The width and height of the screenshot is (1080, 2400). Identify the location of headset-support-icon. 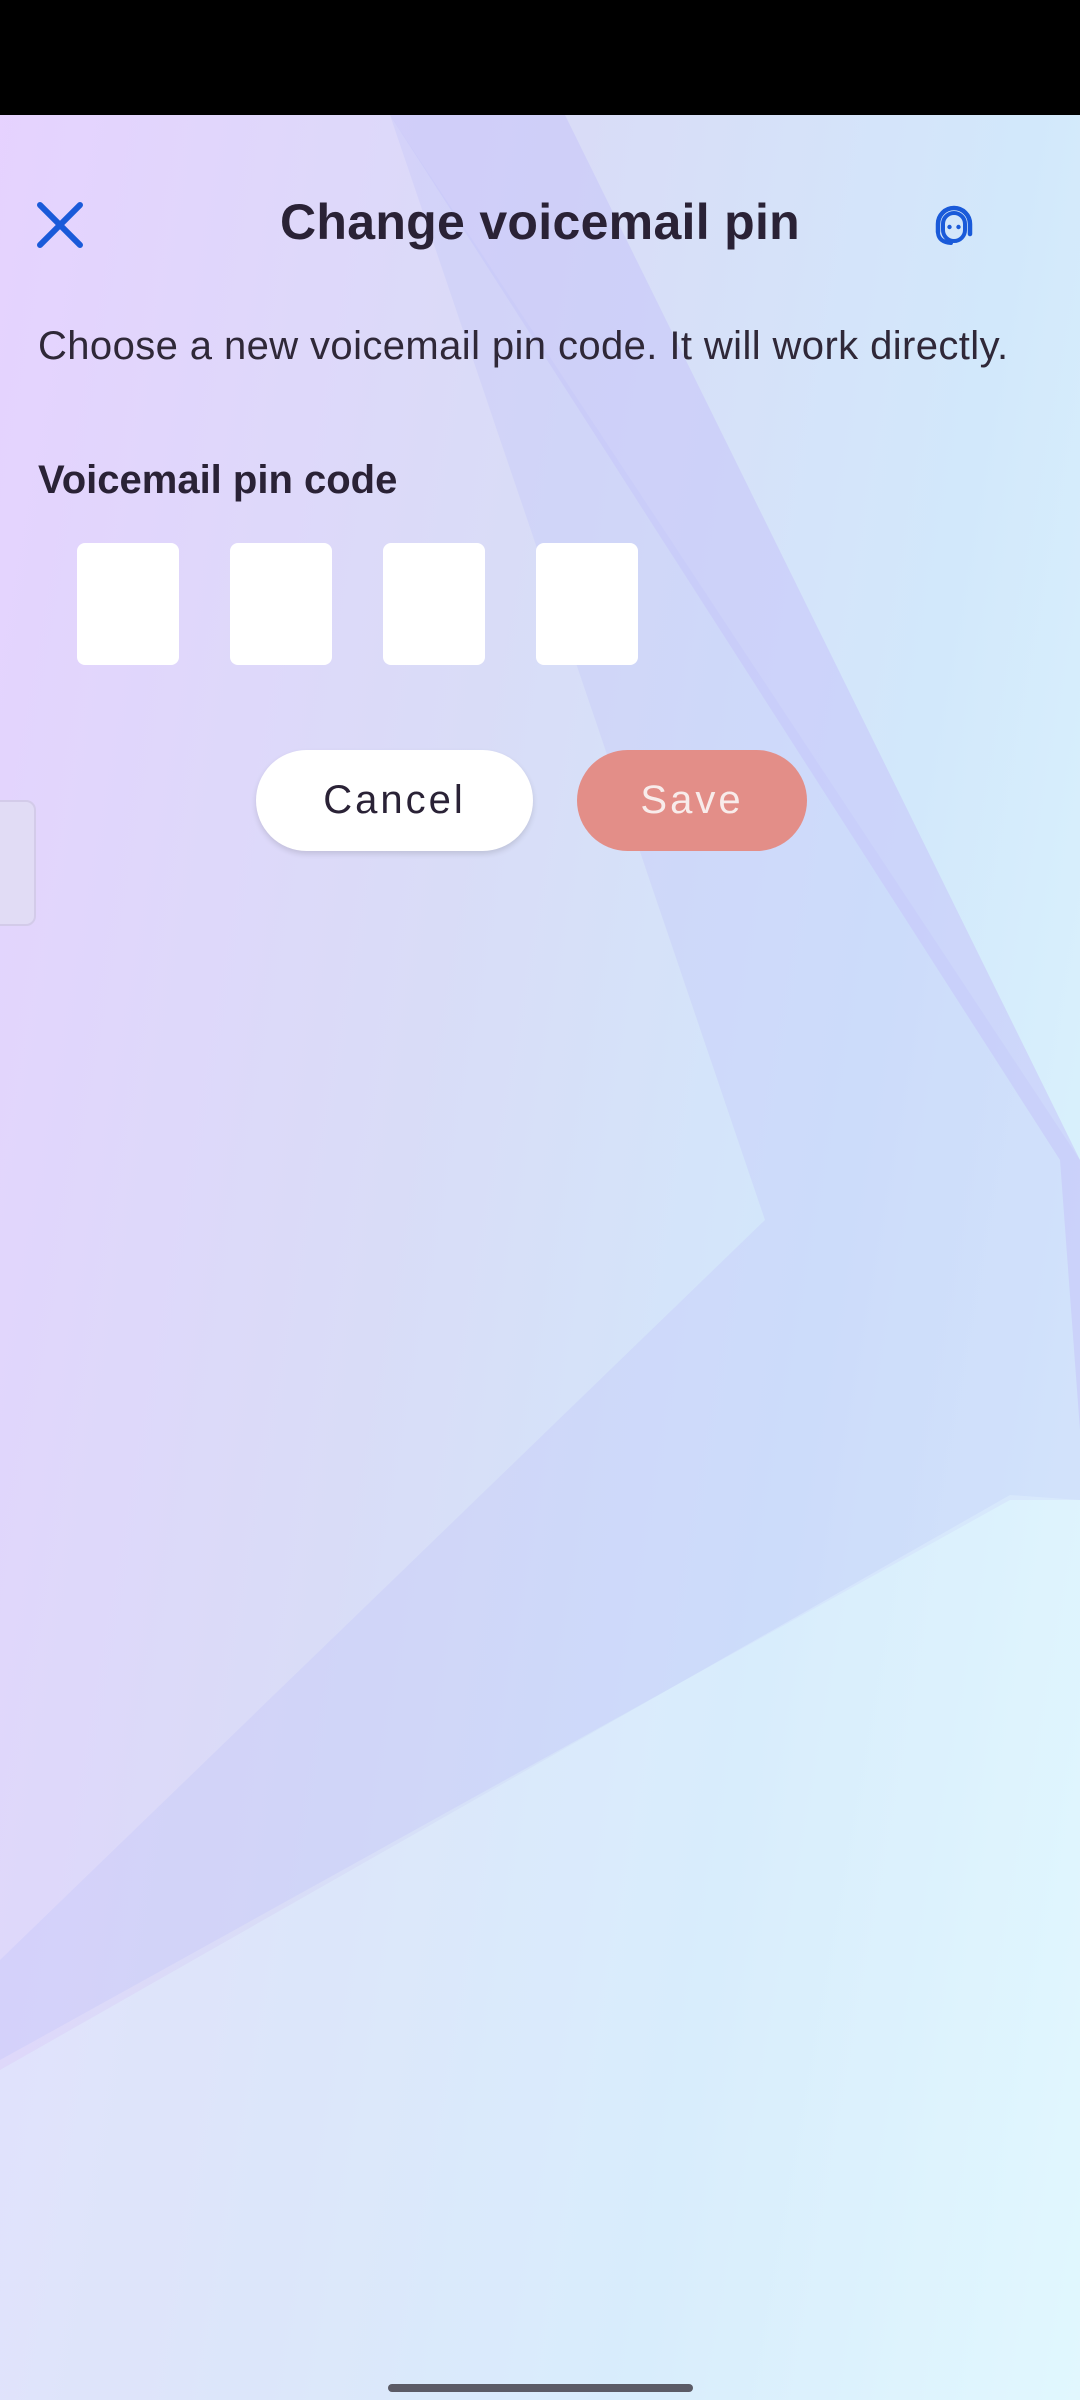
(954, 225).